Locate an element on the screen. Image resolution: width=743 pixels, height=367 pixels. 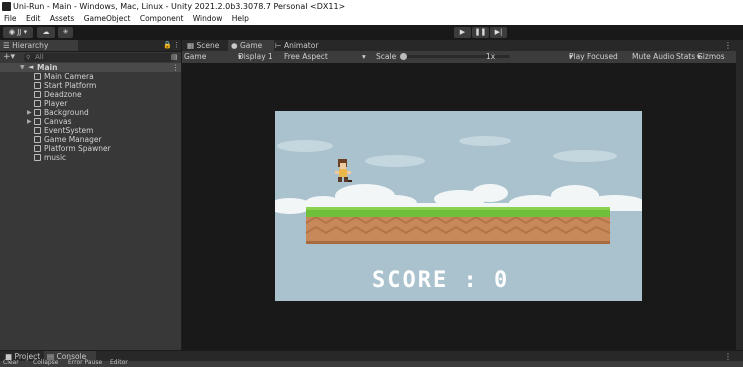
cloud-icon: ☁ is located at coordinates (46, 32).